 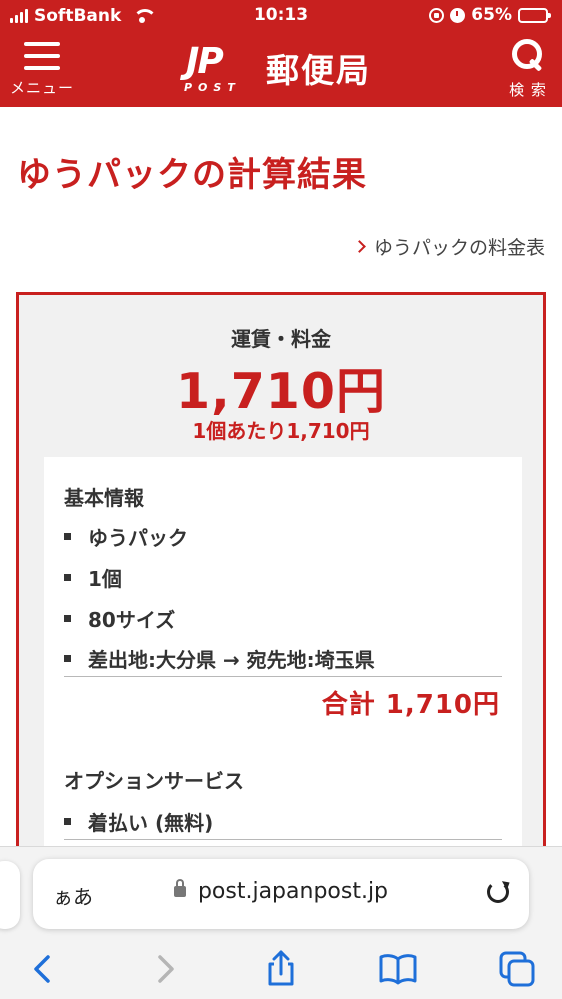 I want to click on url-display: post.japanpost.jp, so click(x=281, y=891).